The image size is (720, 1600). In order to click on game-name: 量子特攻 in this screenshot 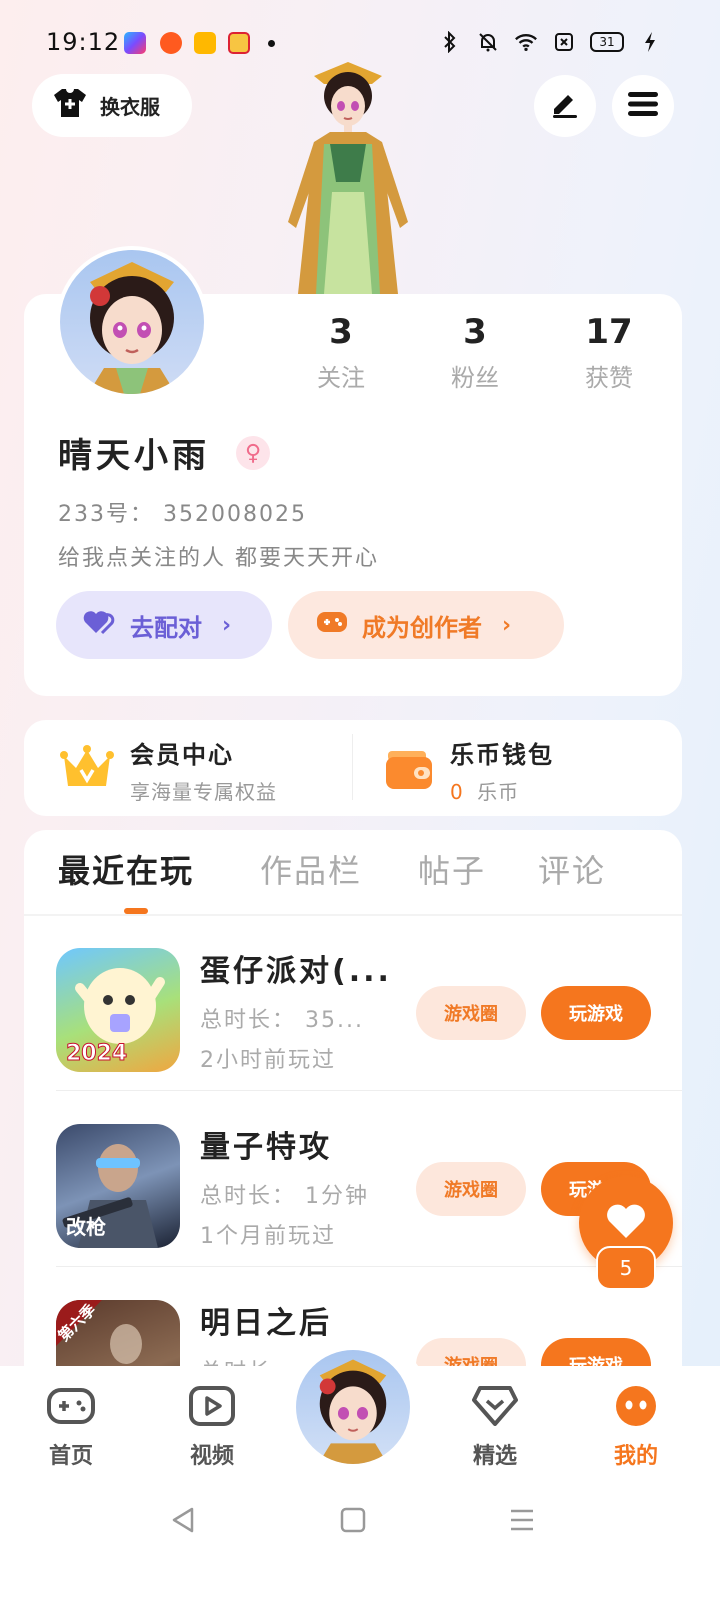, I will do `click(266, 1147)`.